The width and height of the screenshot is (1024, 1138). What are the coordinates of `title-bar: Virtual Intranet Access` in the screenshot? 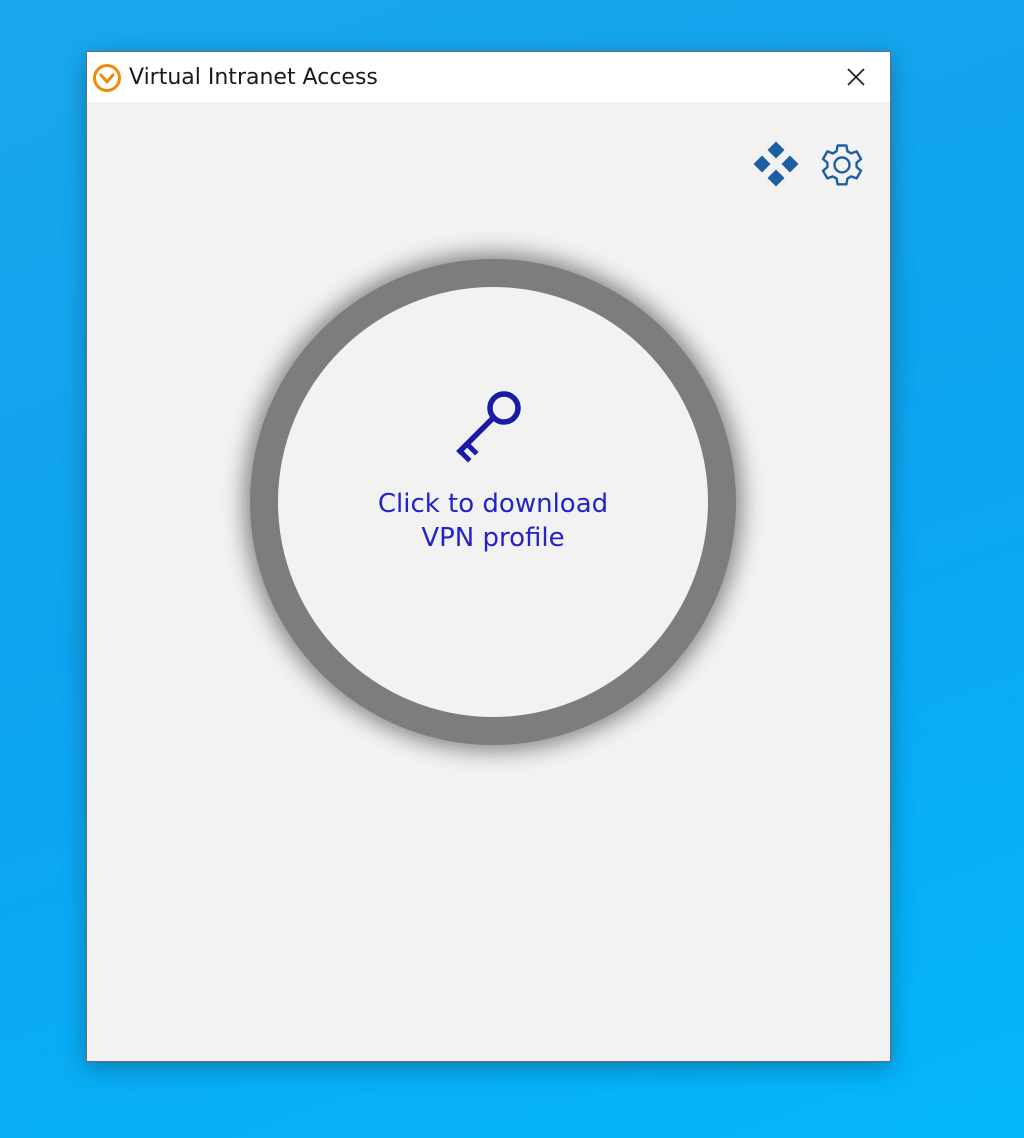 It's located at (488, 77).